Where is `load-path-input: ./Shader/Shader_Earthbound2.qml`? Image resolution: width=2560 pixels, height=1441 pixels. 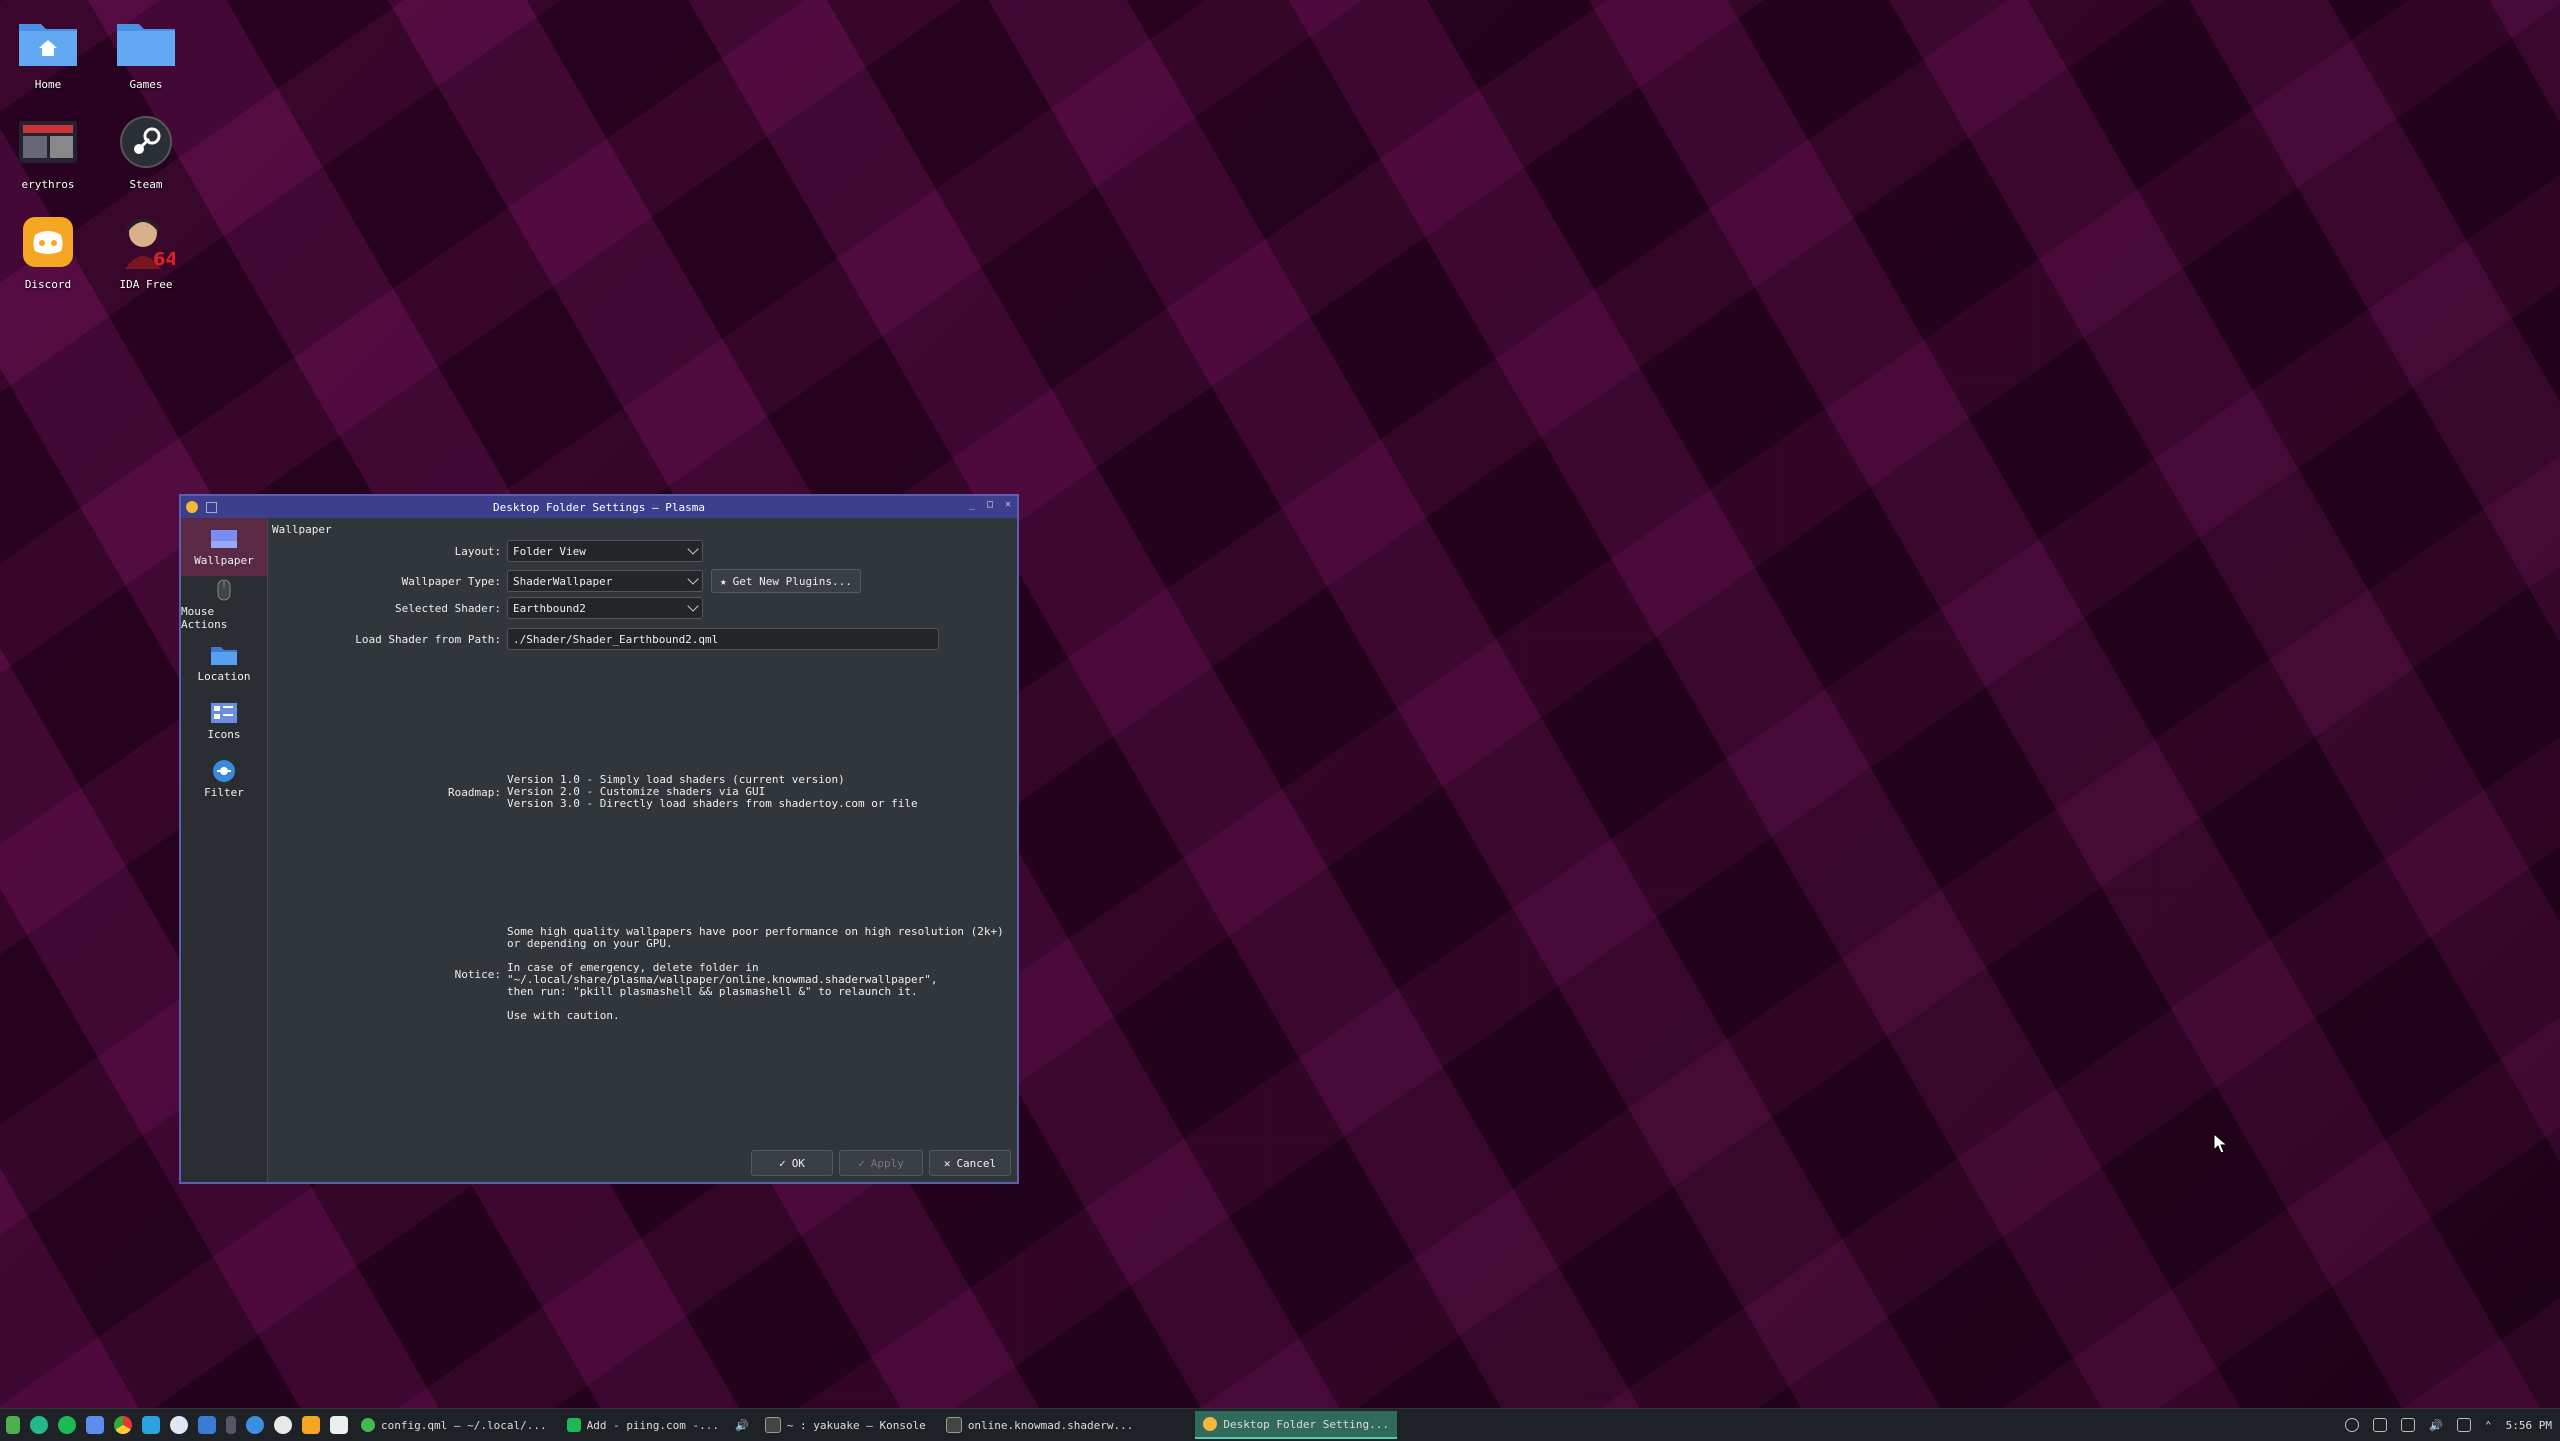 load-path-input: ./Shader/Shader_Earthbound2.qml is located at coordinates (723, 639).